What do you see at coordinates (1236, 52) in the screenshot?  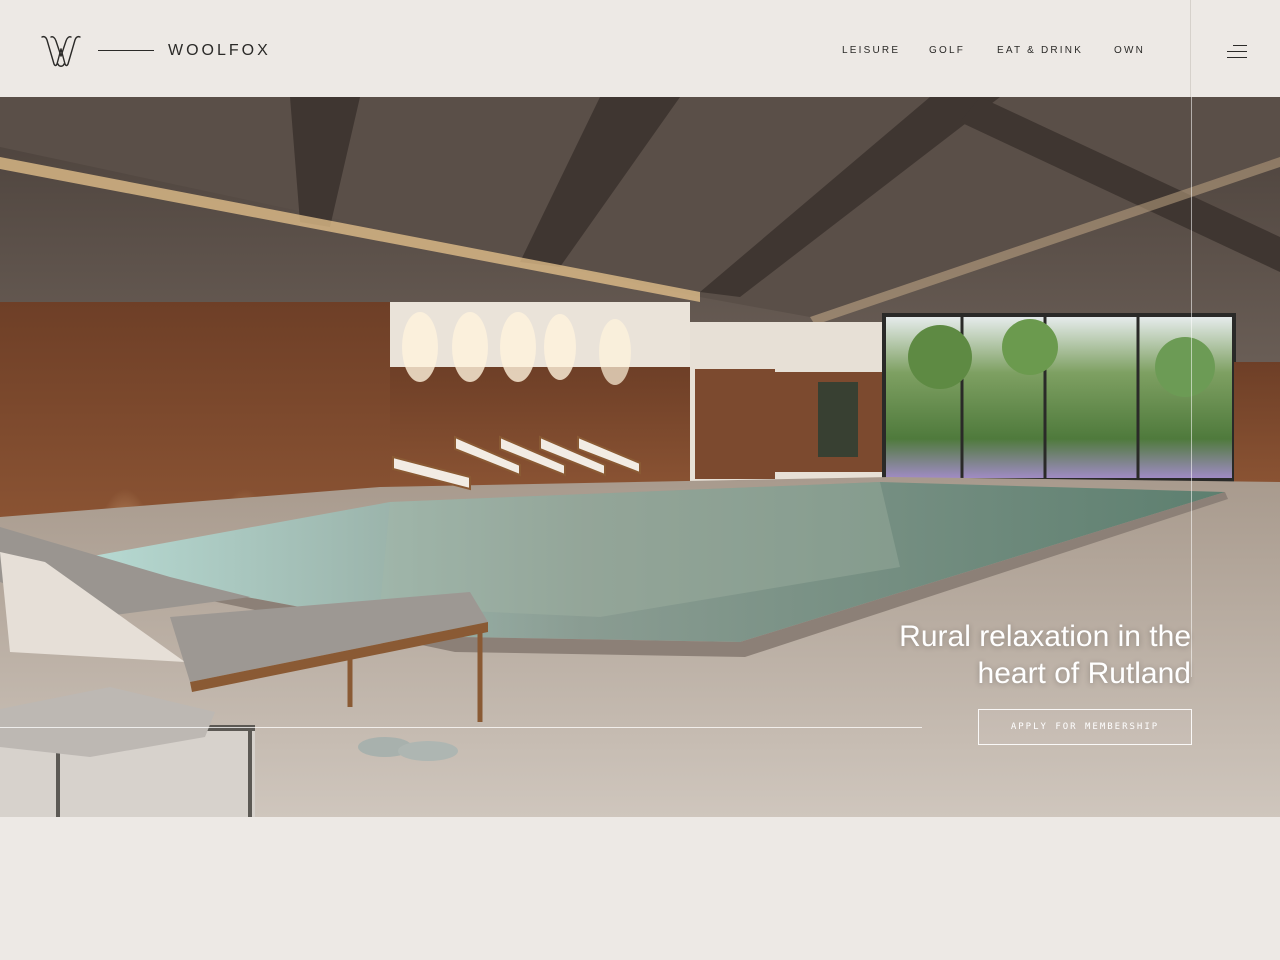 I see `hamburger-menu-icon` at bounding box center [1236, 52].